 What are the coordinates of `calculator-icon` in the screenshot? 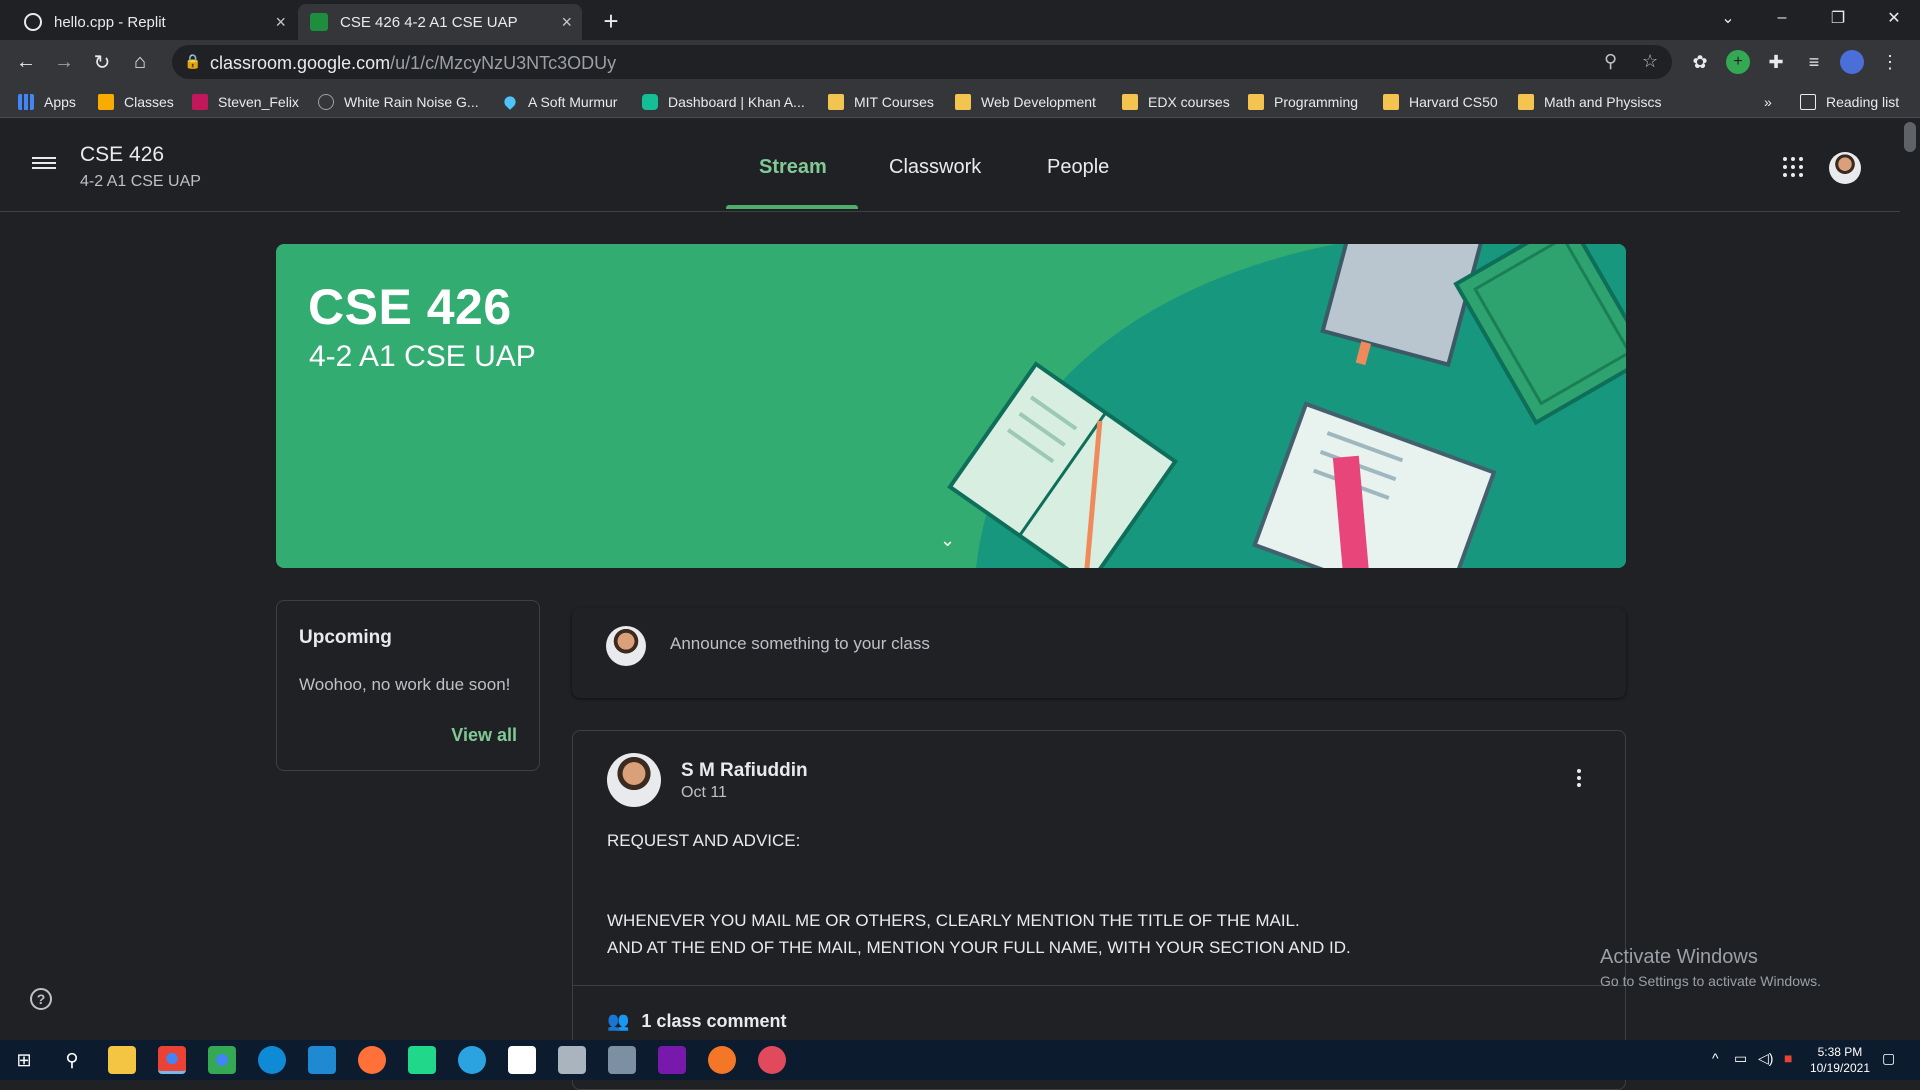 It's located at (622, 1060).